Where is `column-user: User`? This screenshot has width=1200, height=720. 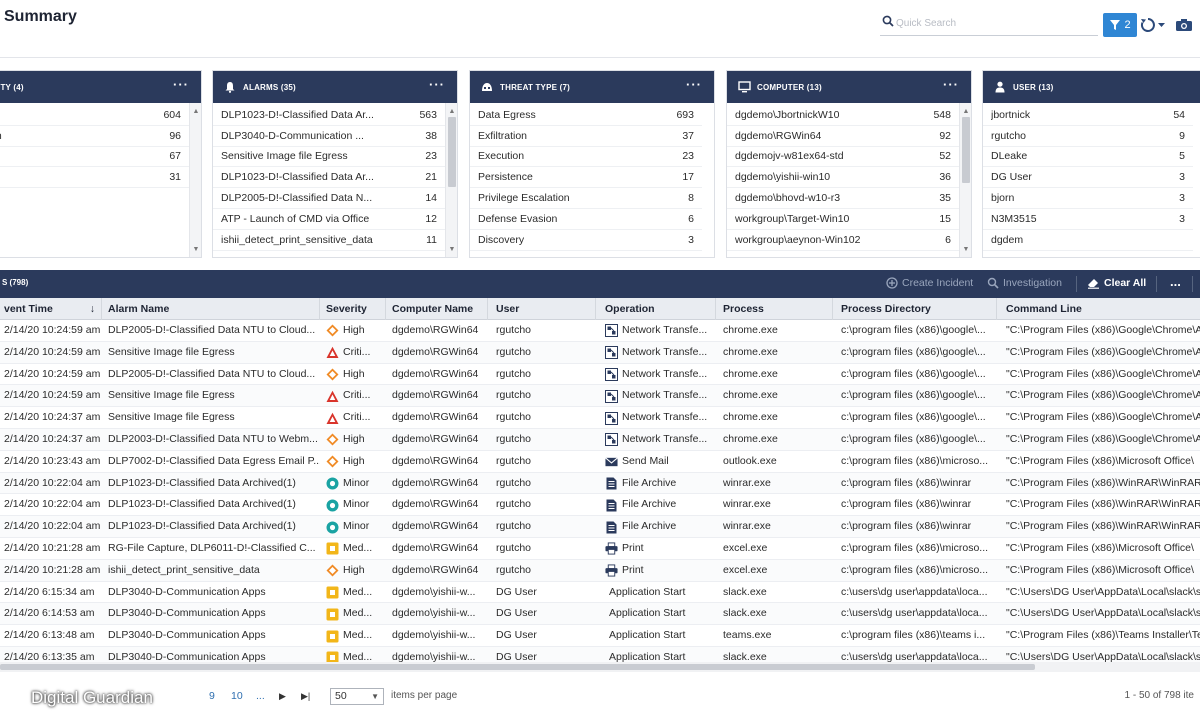 column-user: User is located at coordinates (544, 309).